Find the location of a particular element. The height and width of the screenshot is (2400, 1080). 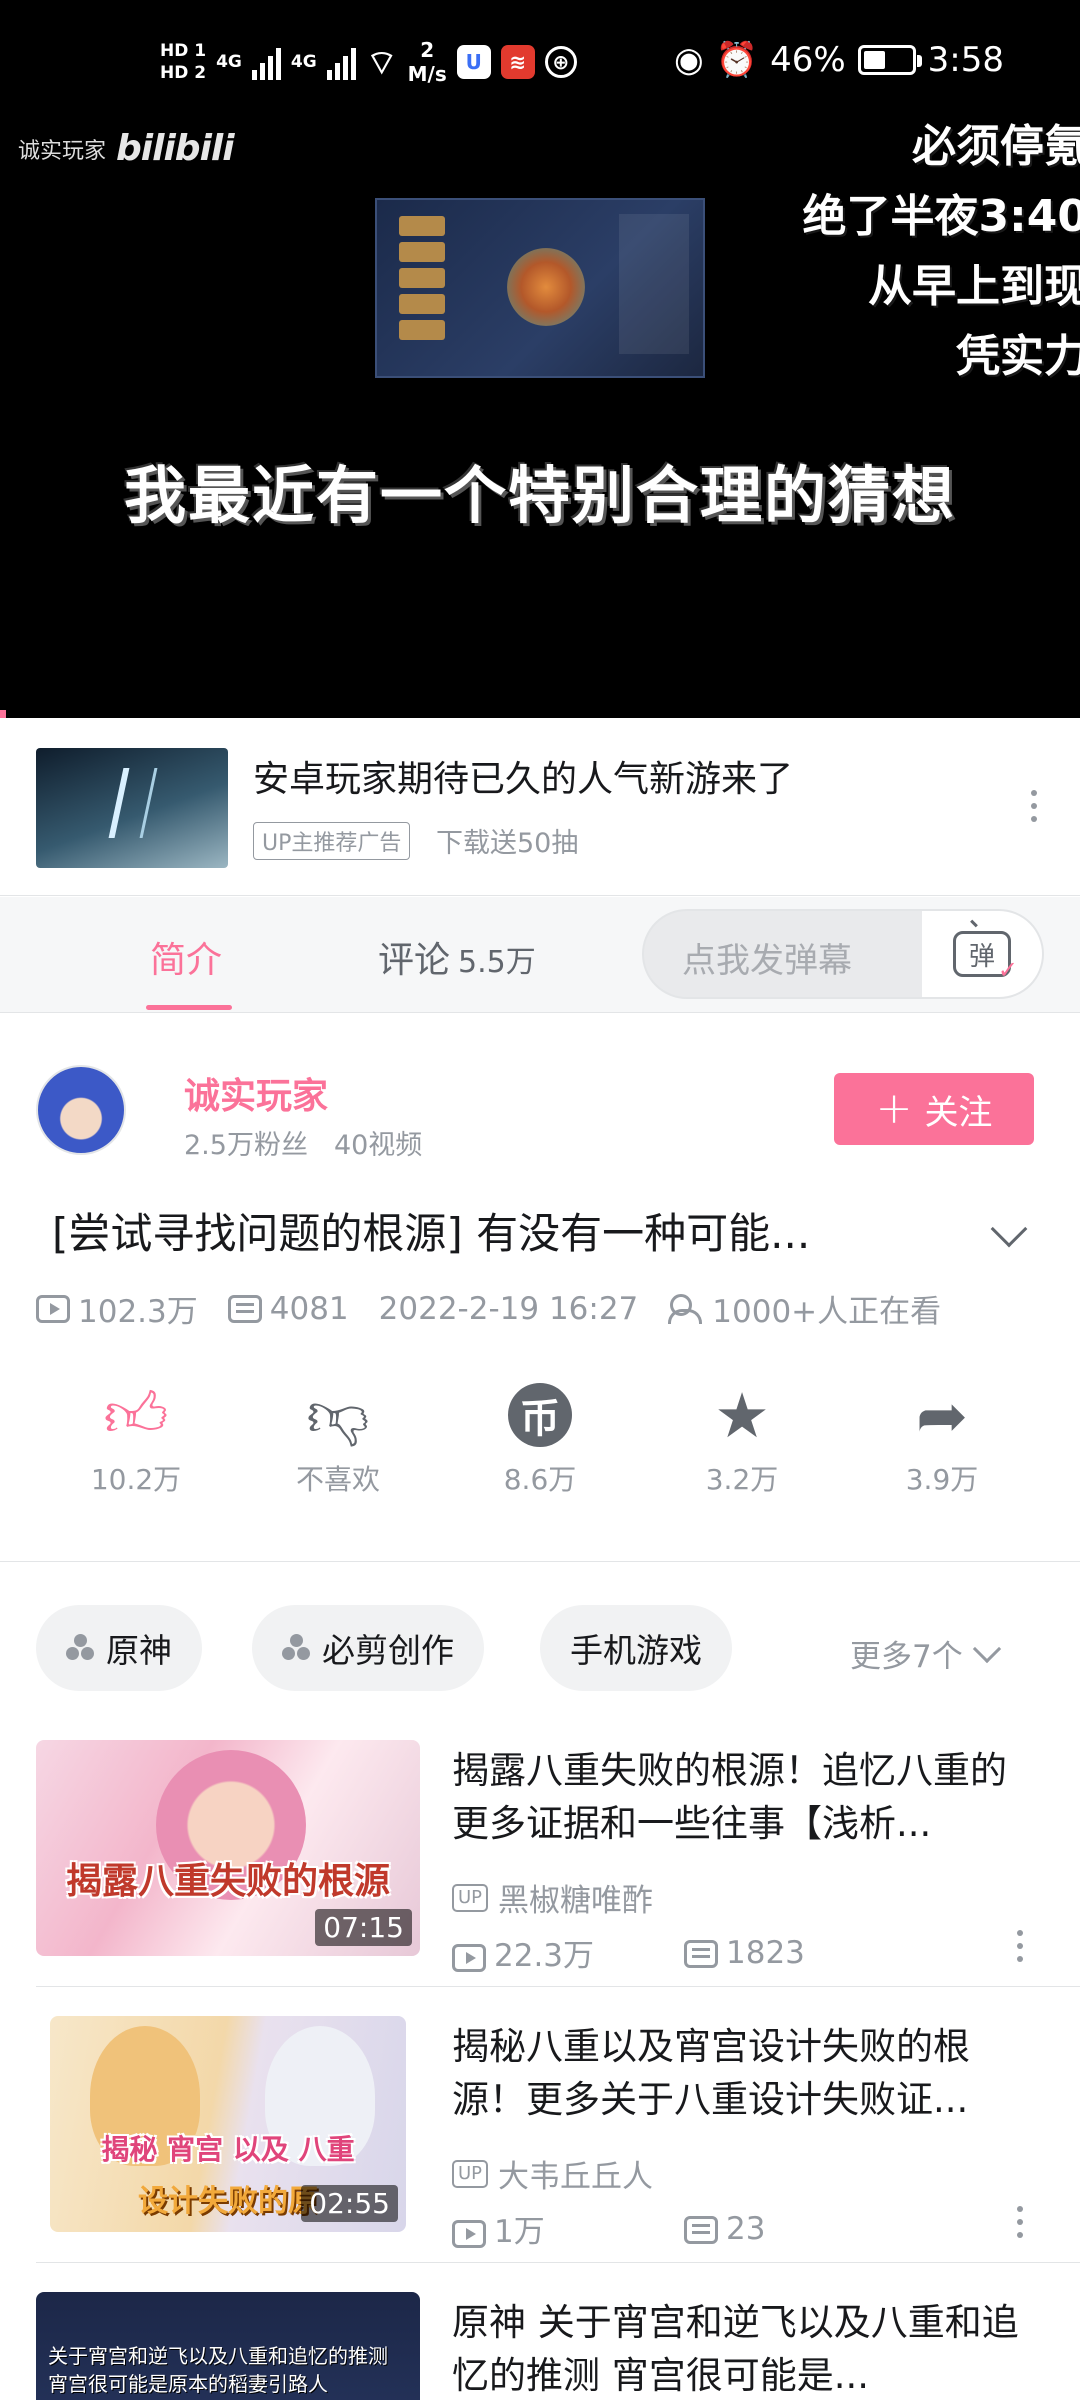

tab-comments-count: 5.5万 is located at coordinates (497, 962).